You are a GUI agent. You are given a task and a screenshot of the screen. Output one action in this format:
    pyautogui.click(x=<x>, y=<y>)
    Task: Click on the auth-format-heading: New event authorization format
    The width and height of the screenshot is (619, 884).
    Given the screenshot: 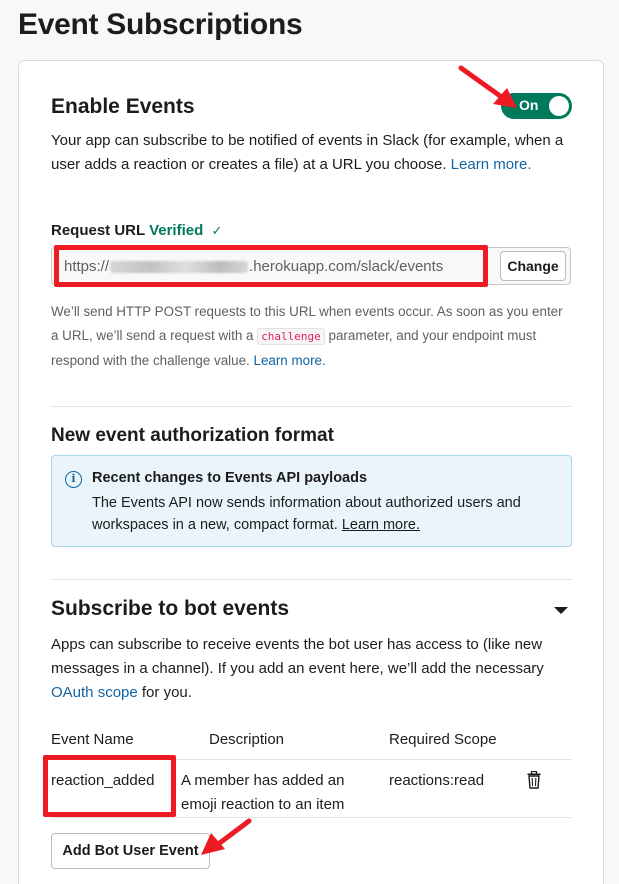 What is the action you would take?
    pyautogui.click(x=192, y=435)
    